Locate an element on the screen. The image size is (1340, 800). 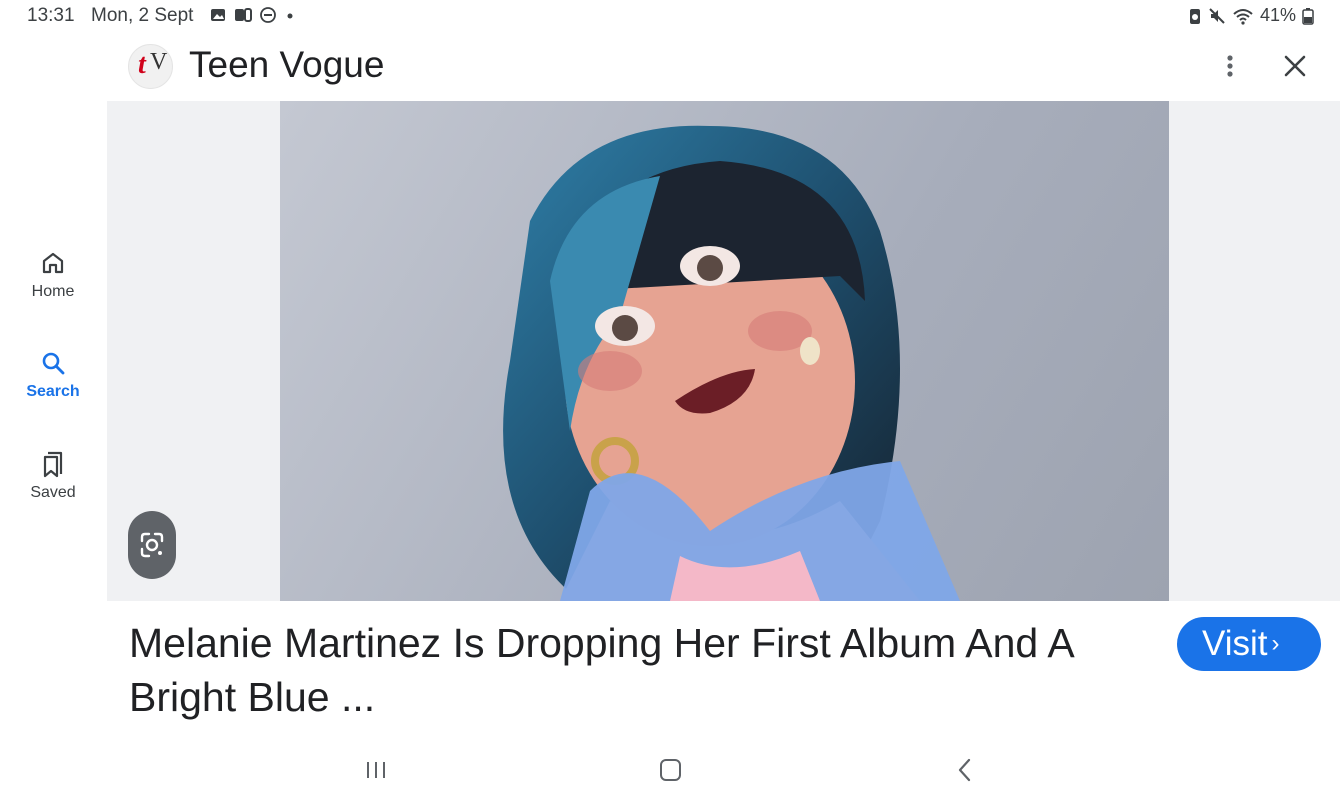
back-chevron-icon is located at coordinates (964, 770).